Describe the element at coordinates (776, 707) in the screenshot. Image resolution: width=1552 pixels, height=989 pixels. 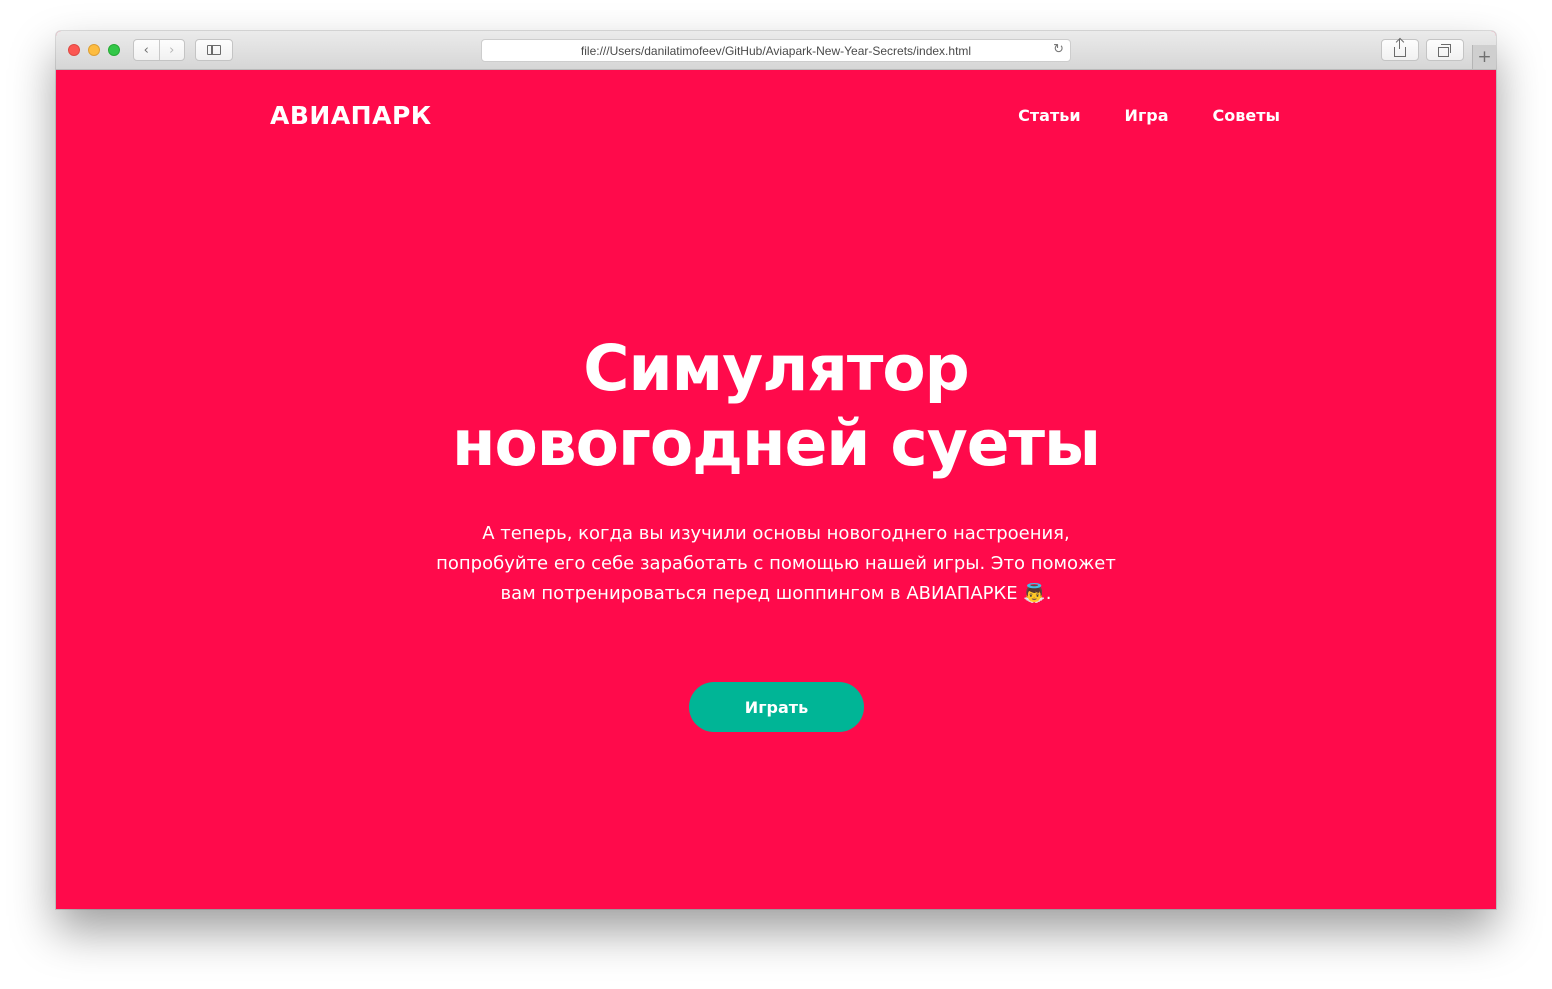
I see `play-button: Играть` at that location.